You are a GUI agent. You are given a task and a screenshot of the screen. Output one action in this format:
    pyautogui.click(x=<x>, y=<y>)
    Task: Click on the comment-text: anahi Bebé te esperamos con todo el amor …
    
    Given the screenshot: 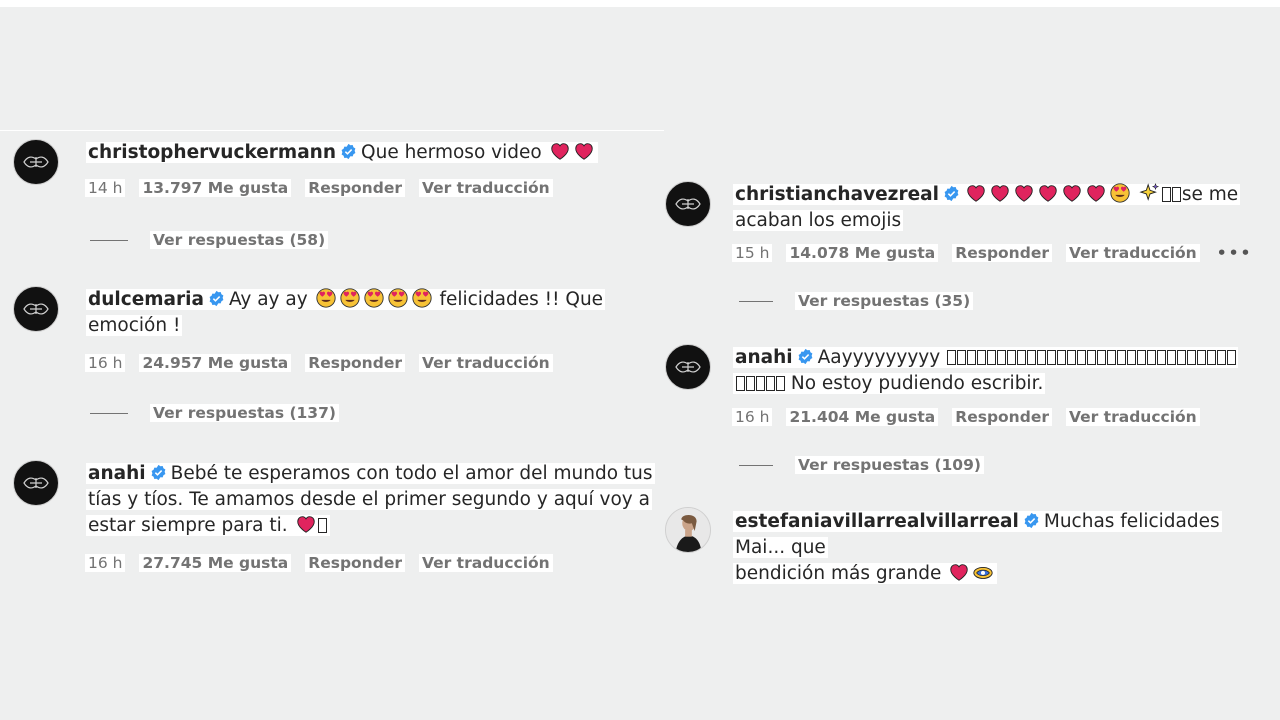 What is the action you would take?
    pyautogui.click(x=371, y=500)
    